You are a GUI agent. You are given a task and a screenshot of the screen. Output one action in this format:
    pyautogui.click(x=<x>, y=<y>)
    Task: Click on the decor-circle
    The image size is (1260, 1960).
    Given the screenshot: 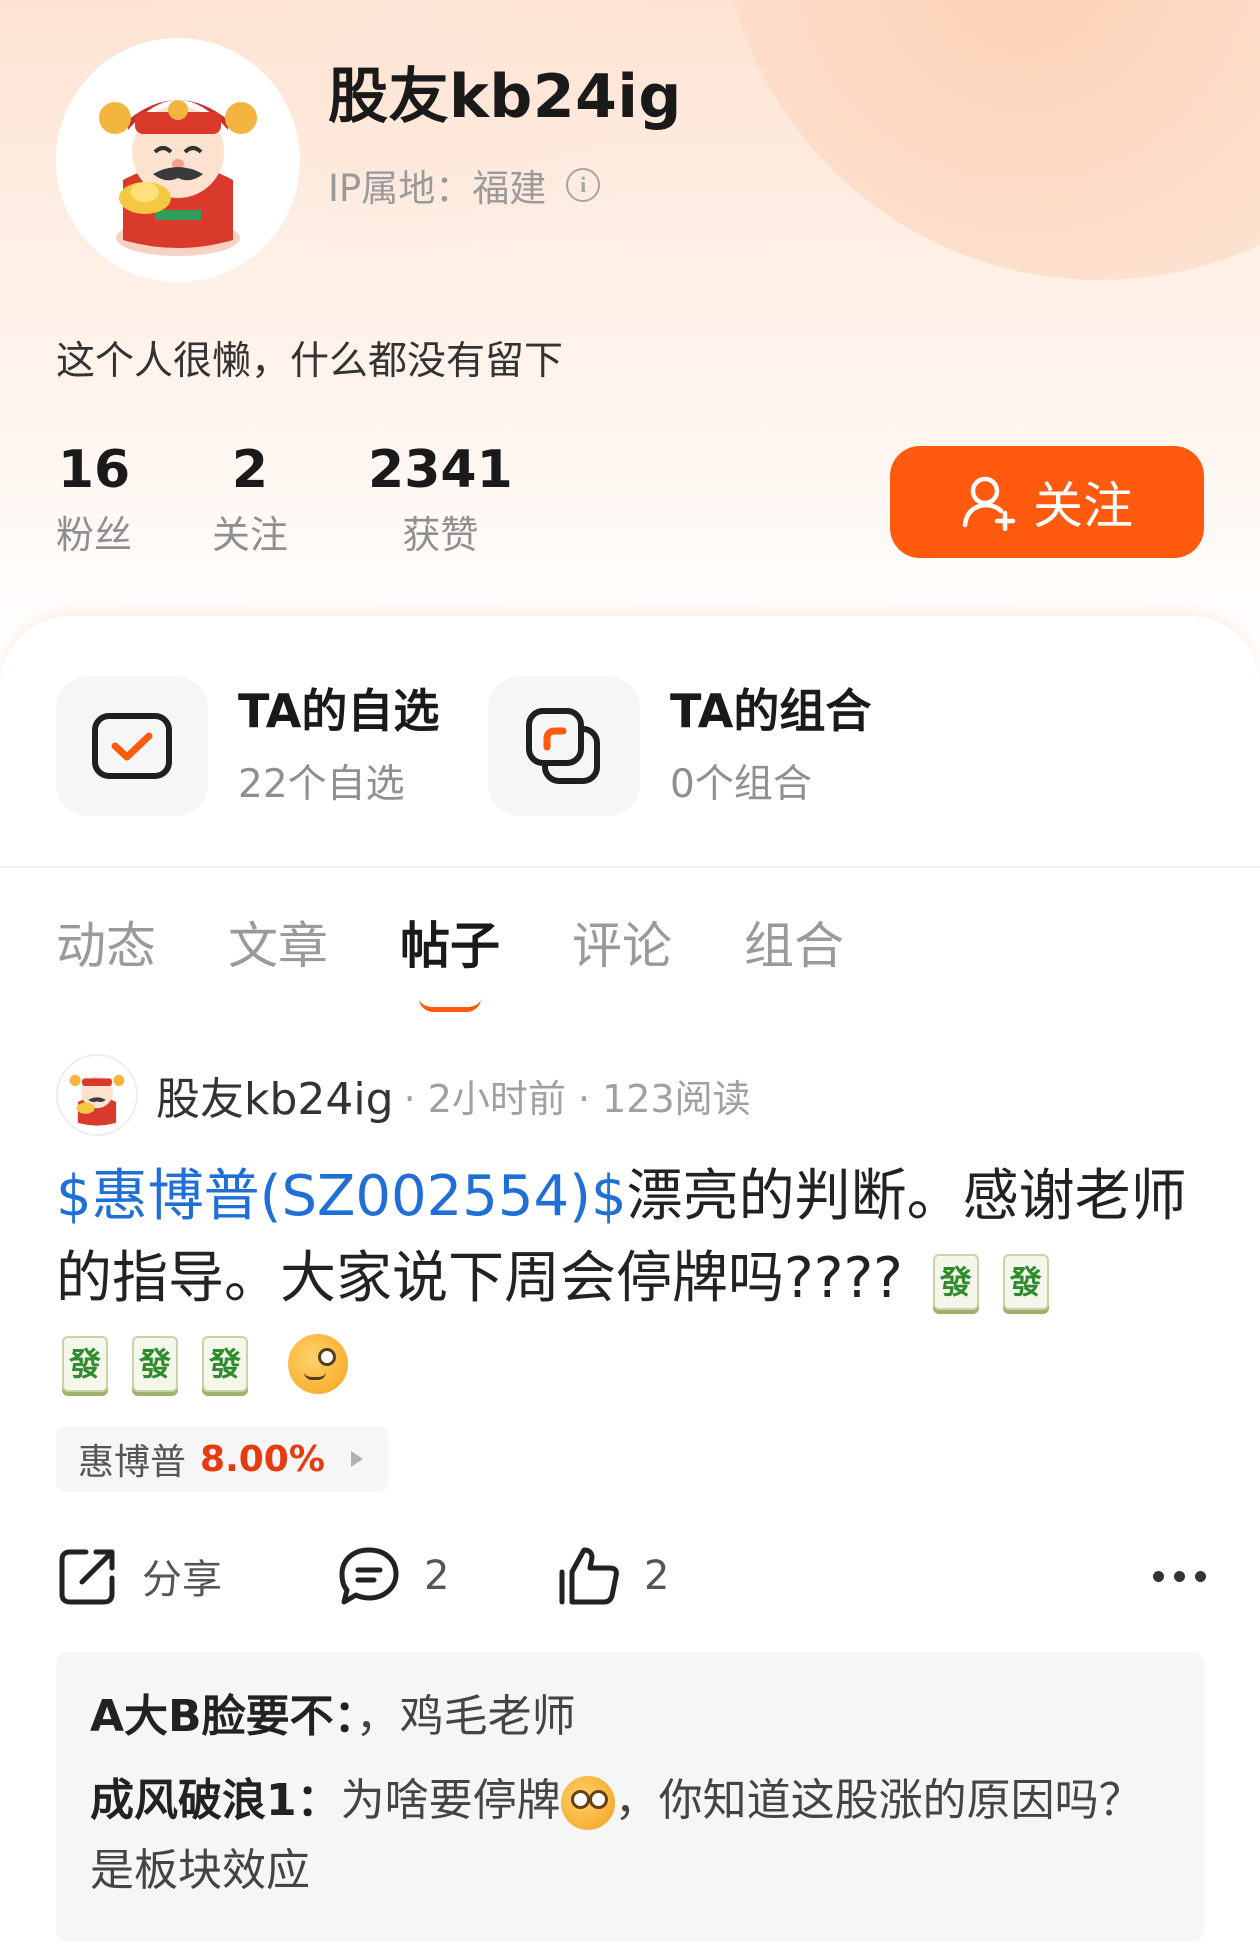 What is the action you would take?
    pyautogui.click(x=990, y=140)
    